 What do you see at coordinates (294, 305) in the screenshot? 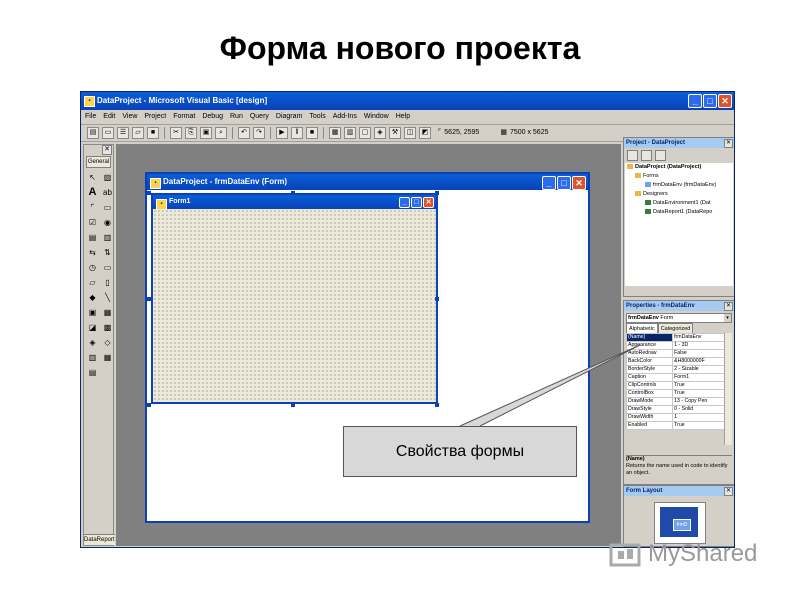
I see `form1-grid` at bounding box center [294, 305].